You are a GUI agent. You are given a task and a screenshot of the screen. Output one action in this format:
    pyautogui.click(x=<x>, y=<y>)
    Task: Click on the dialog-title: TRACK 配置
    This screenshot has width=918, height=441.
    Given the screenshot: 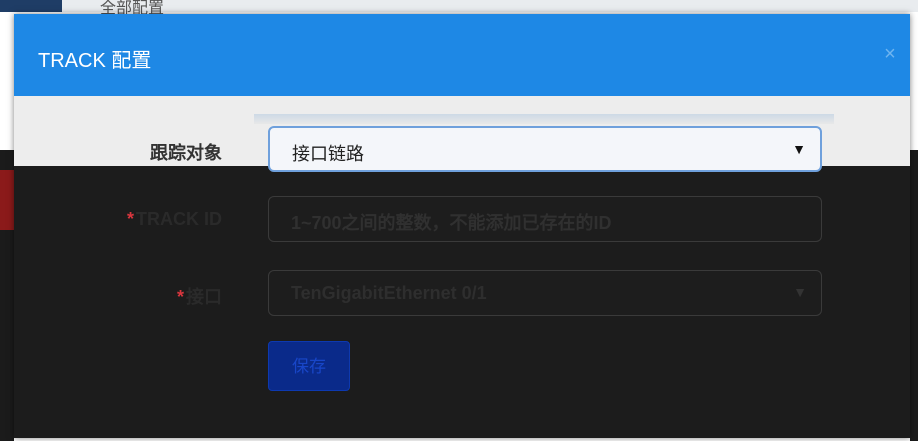 What is the action you would take?
    pyautogui.click(x=95, y=61)
    